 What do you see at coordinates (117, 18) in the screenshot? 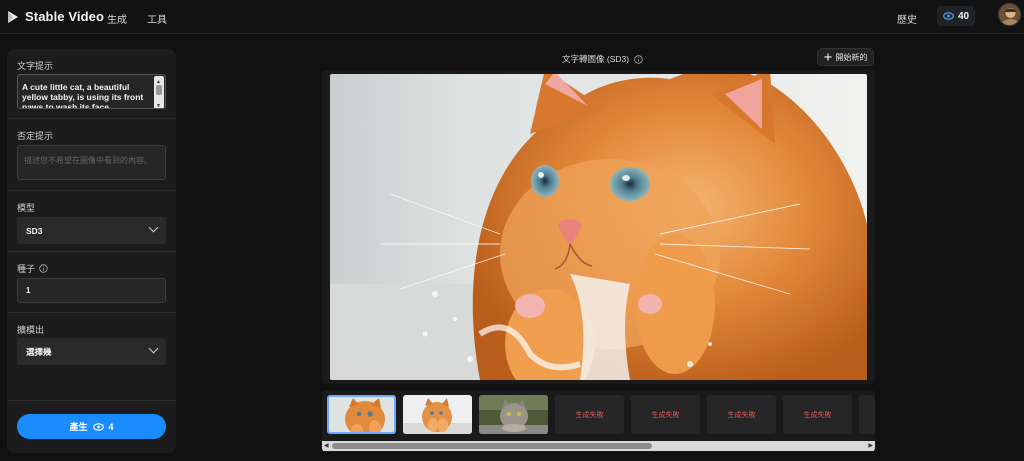
I see `nav-generate: 生成` at bounding box center [117, 18].